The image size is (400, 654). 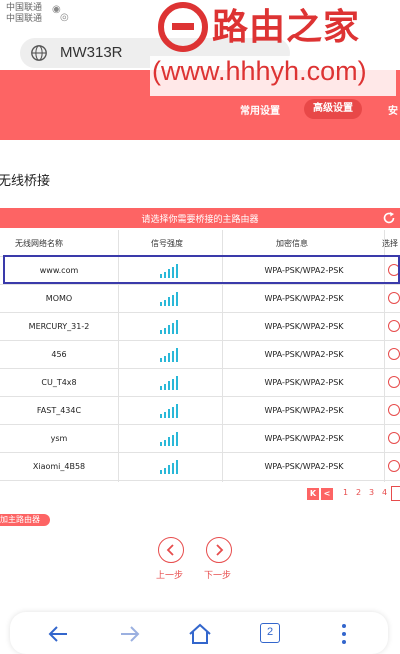 I want to click on page-number: 3, so click(x=371, y=492).